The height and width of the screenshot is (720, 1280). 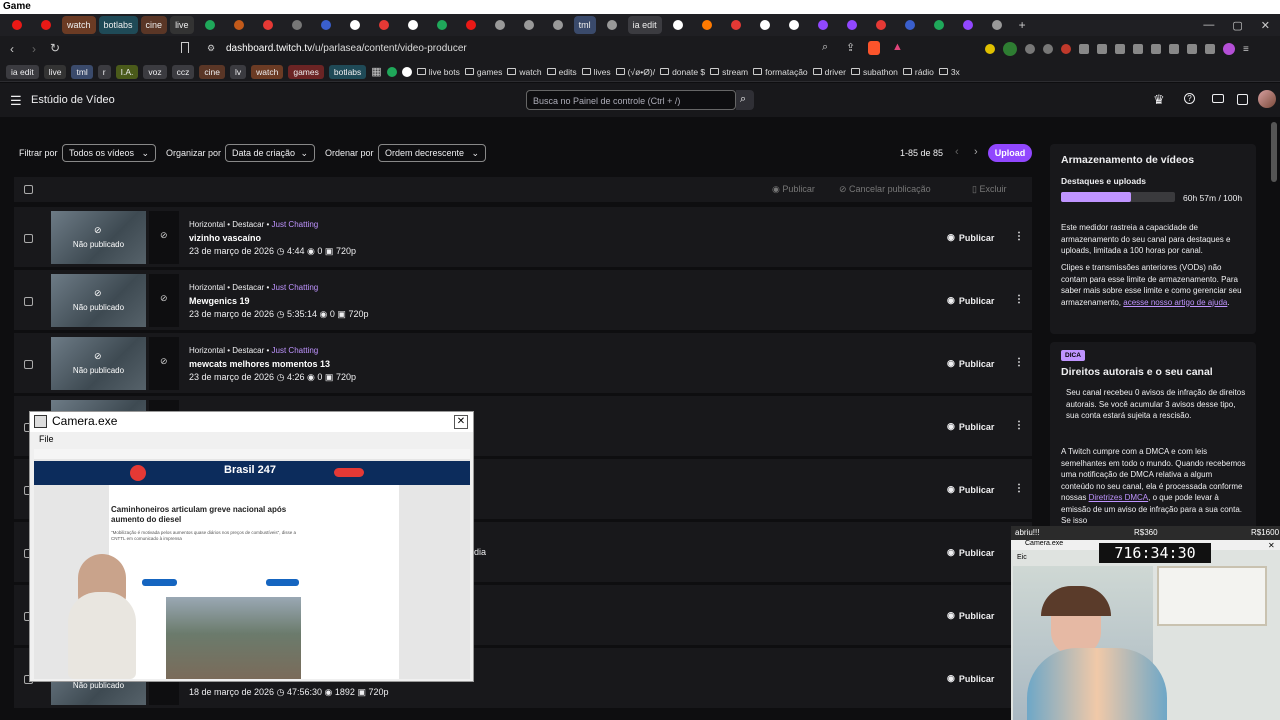 I want to click on tab-live: live, so click(x=182, y=25).